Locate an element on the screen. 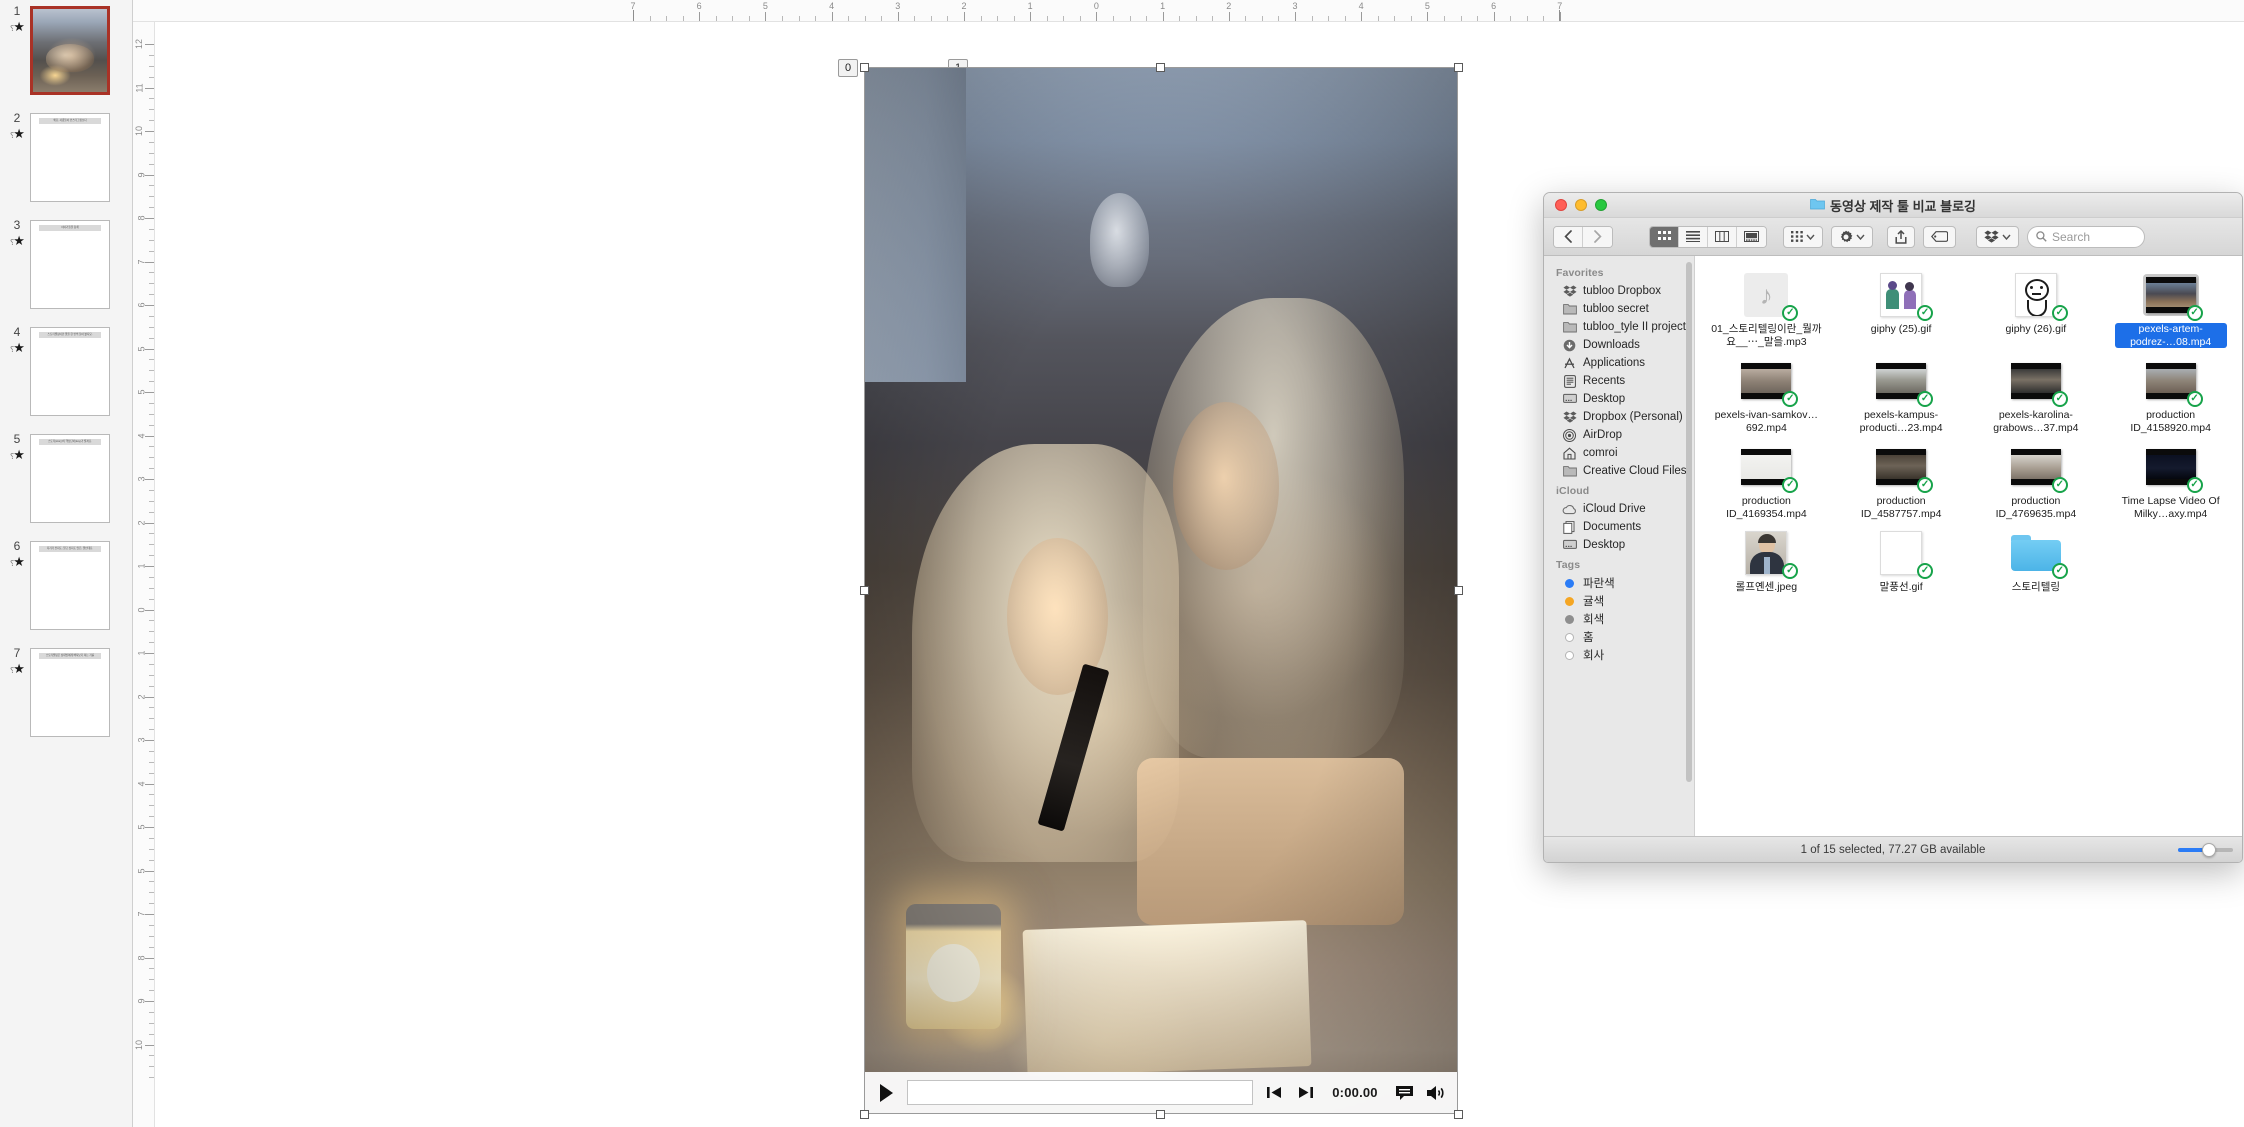 The height and width of the screenshot is (1127, 2244). slide-thumbnail-preview: 왜요, 사람들이 인스타그램보다 is located at coordinates (70, 157).